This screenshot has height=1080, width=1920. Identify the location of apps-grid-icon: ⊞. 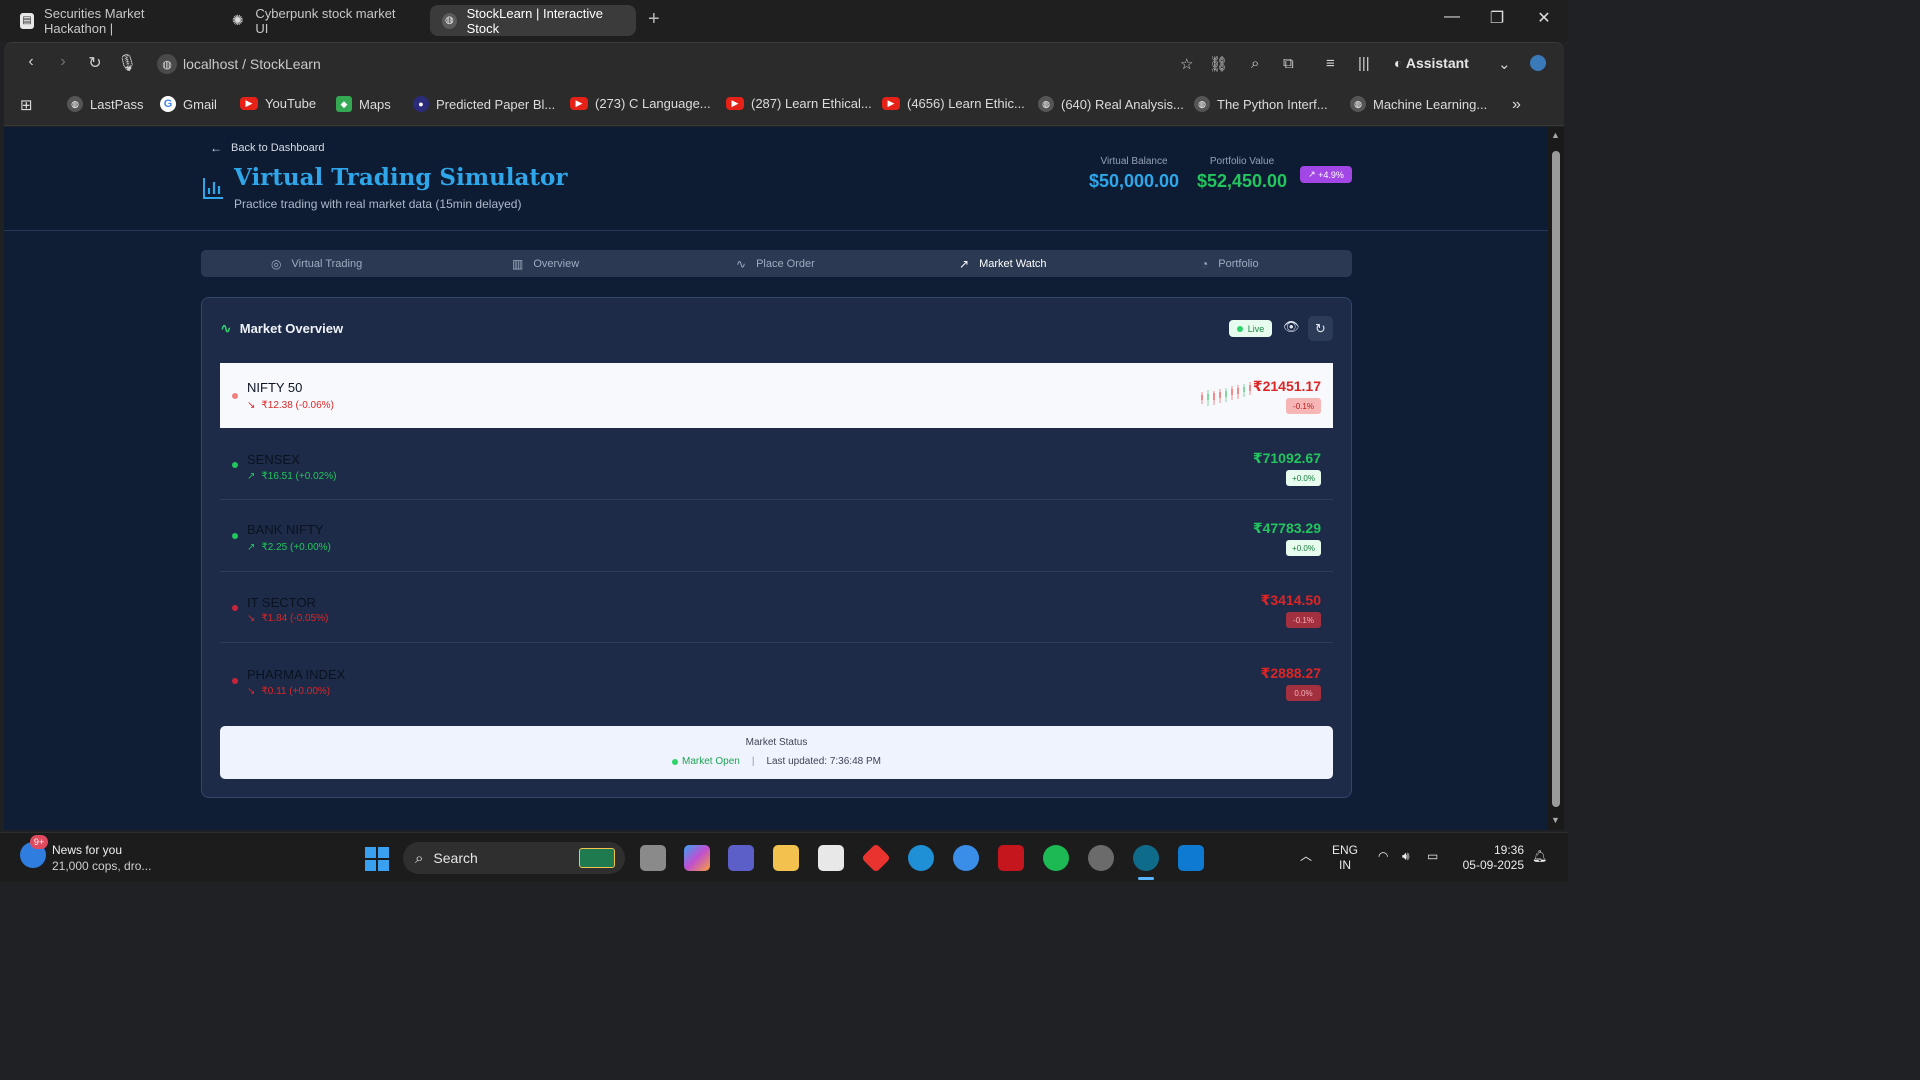
(26, 105).